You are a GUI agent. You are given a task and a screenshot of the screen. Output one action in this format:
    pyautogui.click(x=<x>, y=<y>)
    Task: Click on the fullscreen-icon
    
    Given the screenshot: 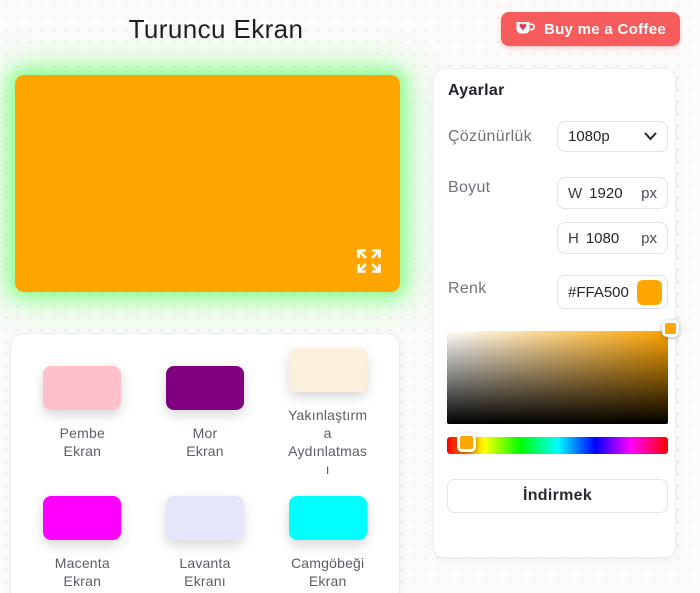 What is the action you would take?
    pyautogui.click(x=369, y=262)
    